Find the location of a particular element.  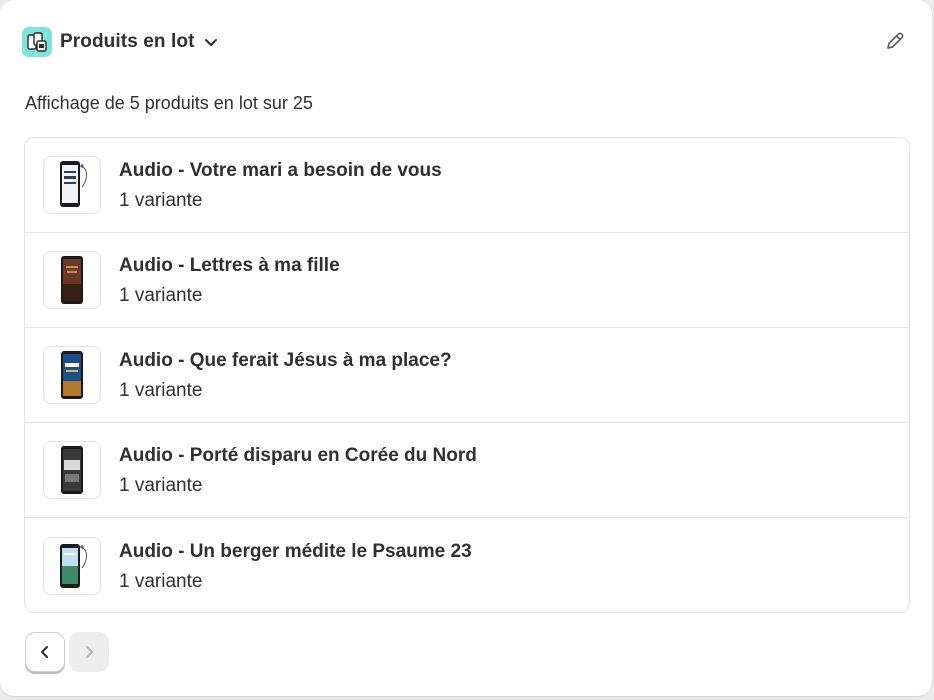

next-page-button is located at coordinates (89, 652).